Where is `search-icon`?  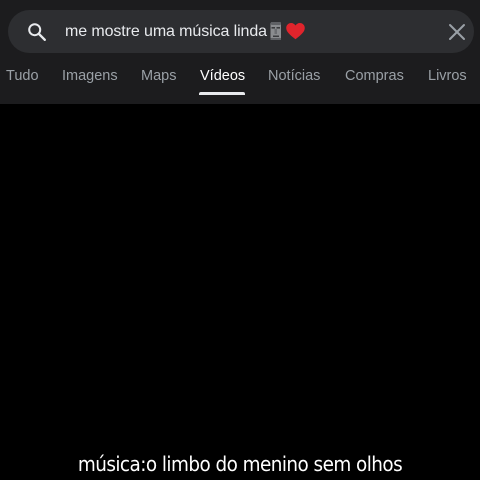
search-icon is located at coordinates (37, 32).